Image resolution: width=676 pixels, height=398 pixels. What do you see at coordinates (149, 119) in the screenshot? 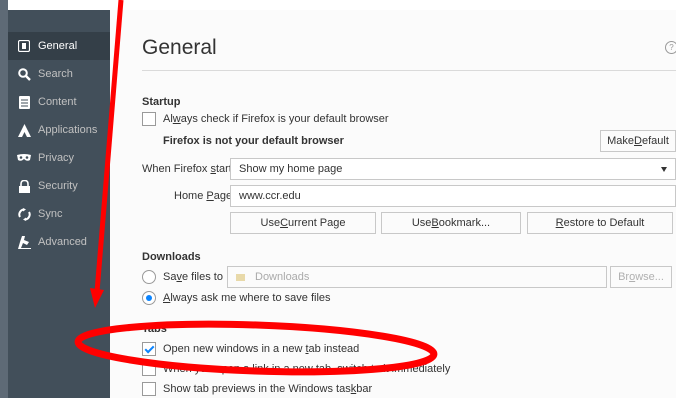
I see `always-check-default-checkbox` at bounding box center [149, 119].